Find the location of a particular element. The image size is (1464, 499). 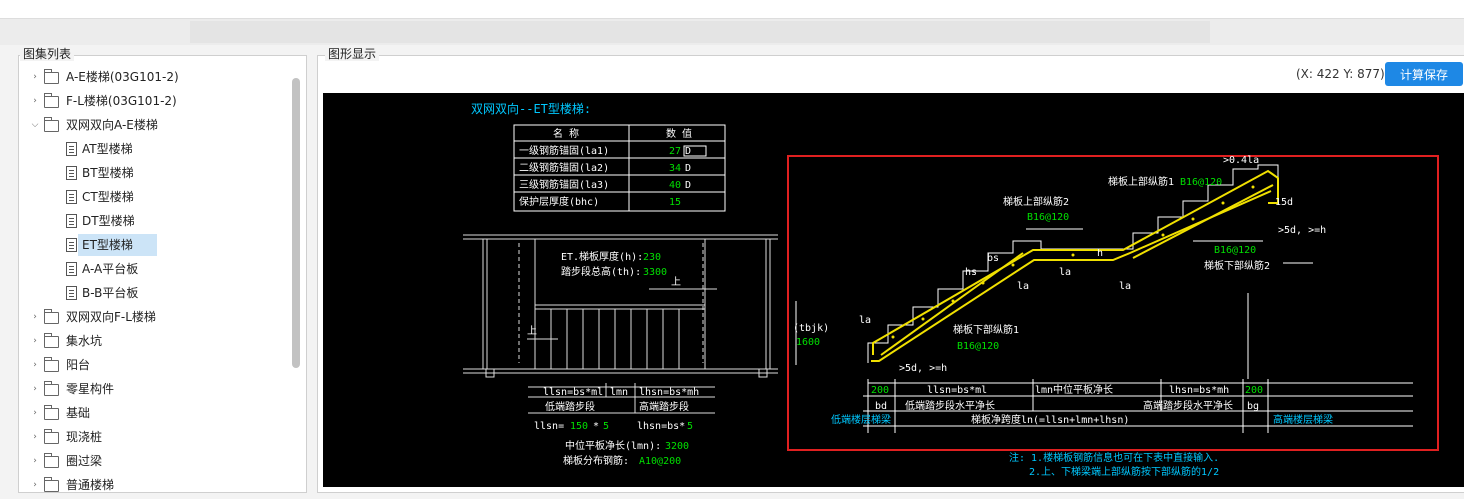

param-value: 27 is located at coordinates (675, 151).